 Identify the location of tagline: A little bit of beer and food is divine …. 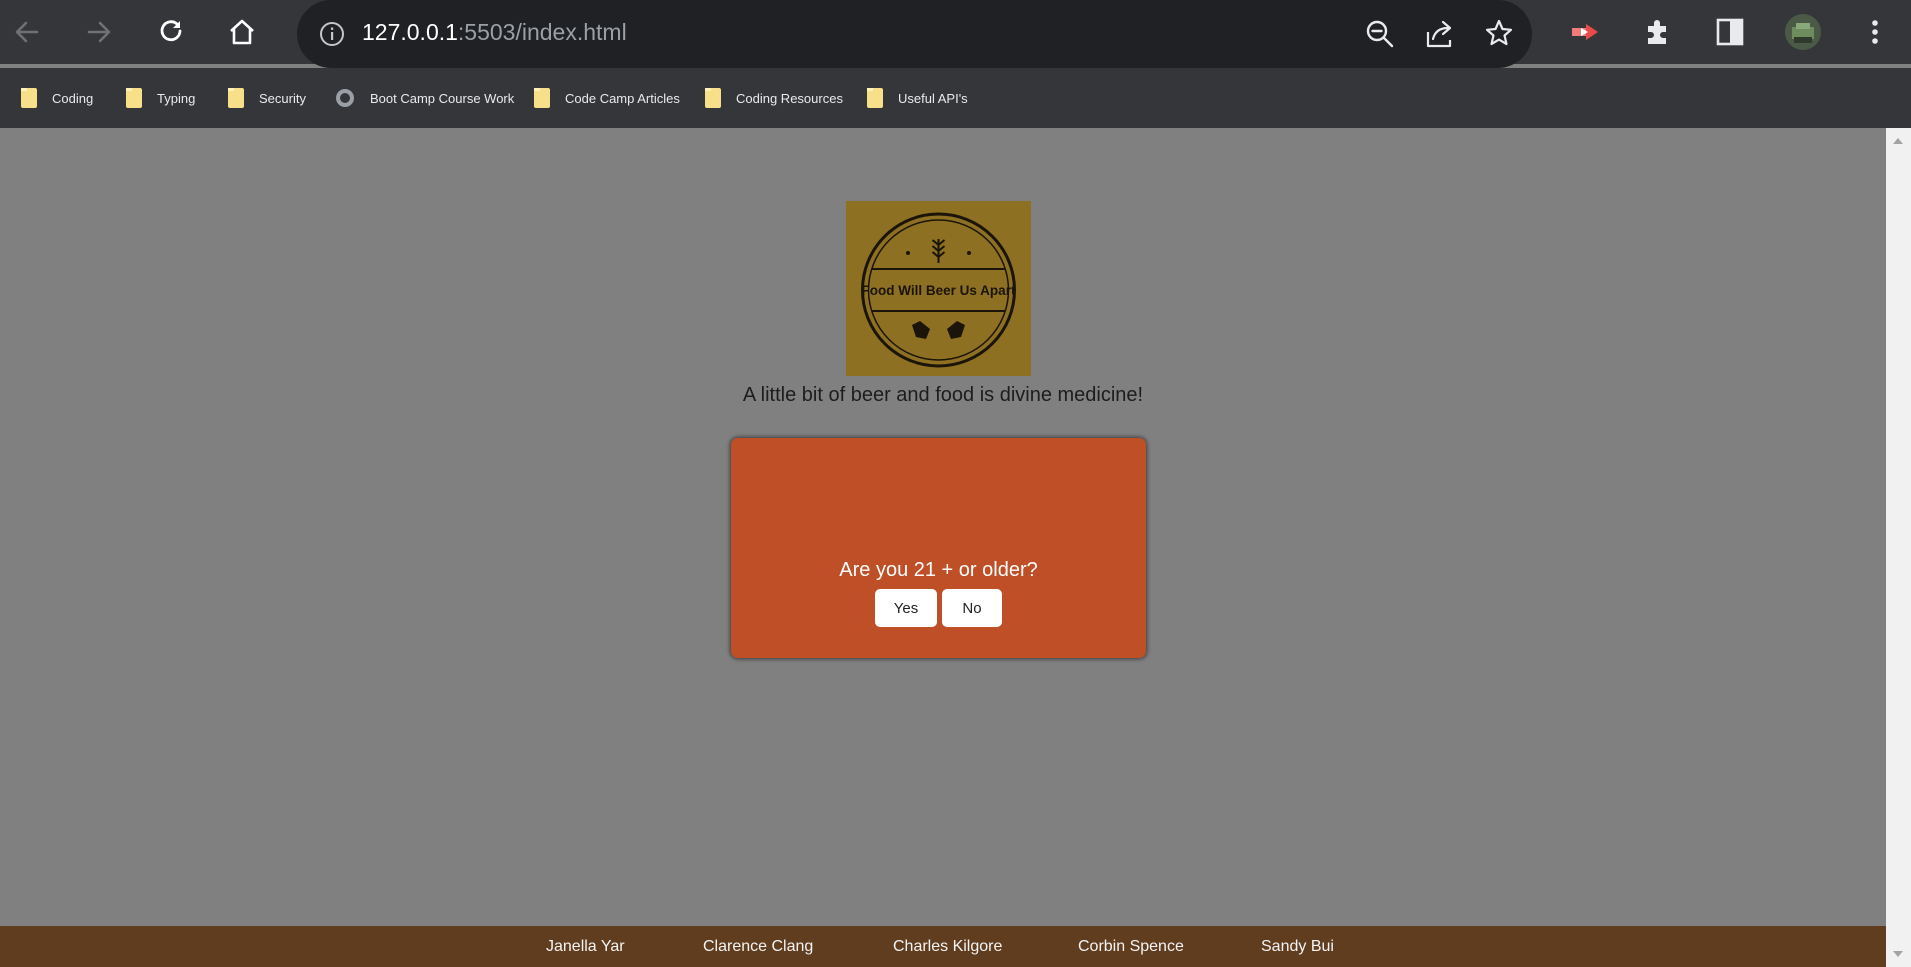
(943, 395).